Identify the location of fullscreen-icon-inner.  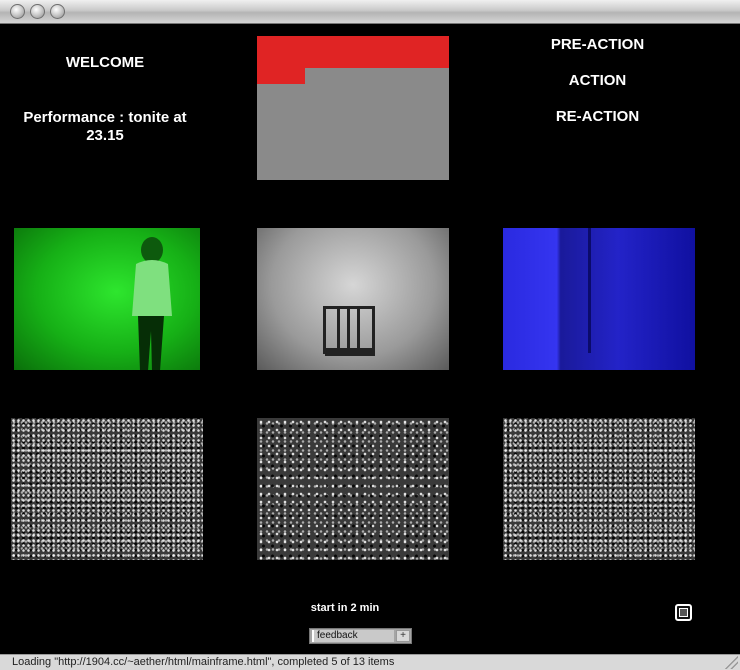
(683, 612).